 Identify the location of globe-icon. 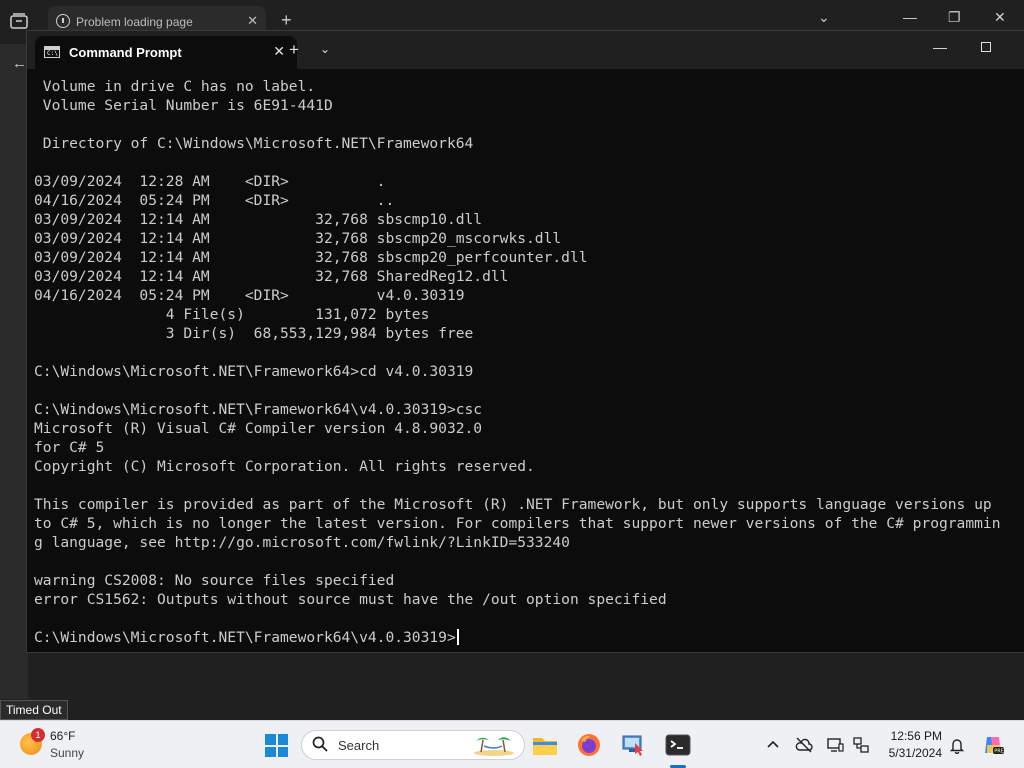
(63, 21).